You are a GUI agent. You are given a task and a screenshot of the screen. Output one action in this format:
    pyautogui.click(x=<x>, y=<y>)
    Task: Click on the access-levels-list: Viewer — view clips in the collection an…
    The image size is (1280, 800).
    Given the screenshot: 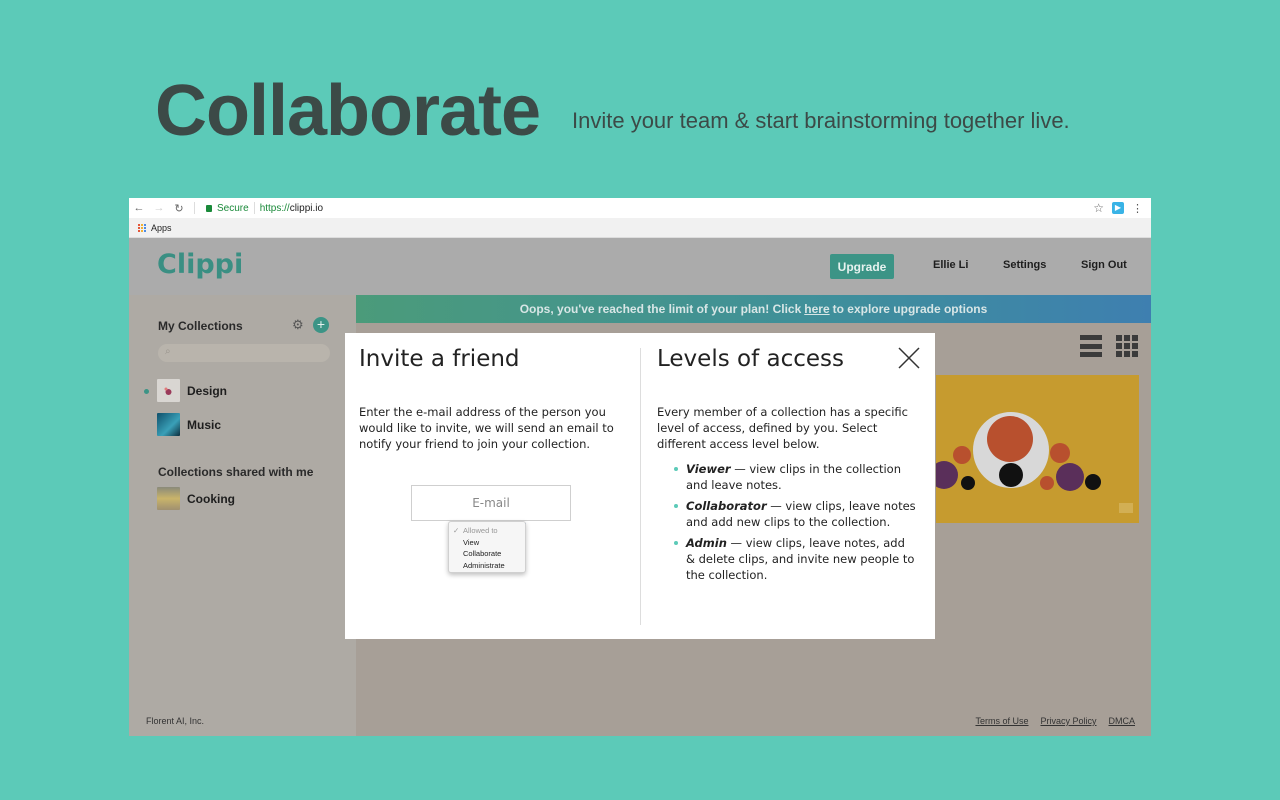 What is the action you would take?
    pyautogui.click(x=795, y=524)
    